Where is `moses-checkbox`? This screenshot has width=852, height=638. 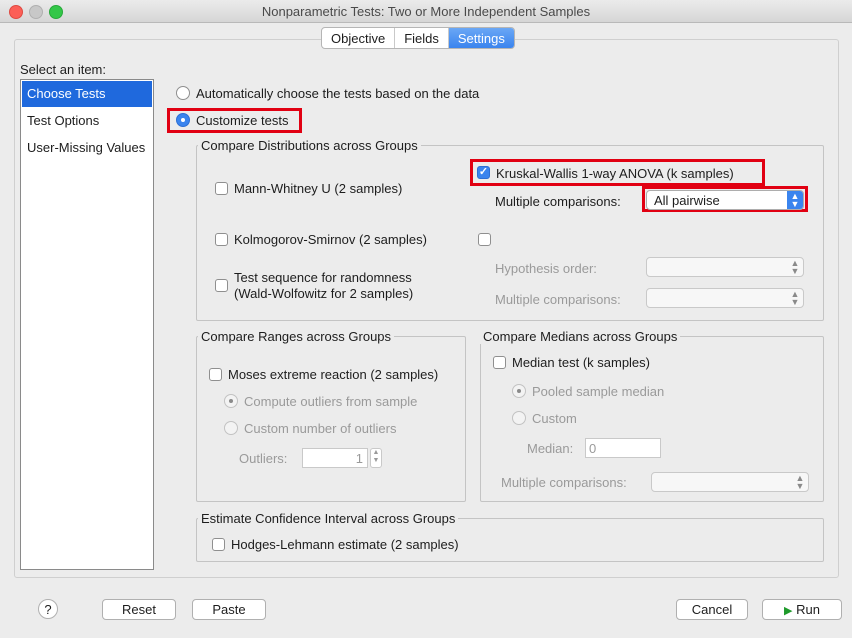 moses-checkbox is located at coordinates (215, 374).